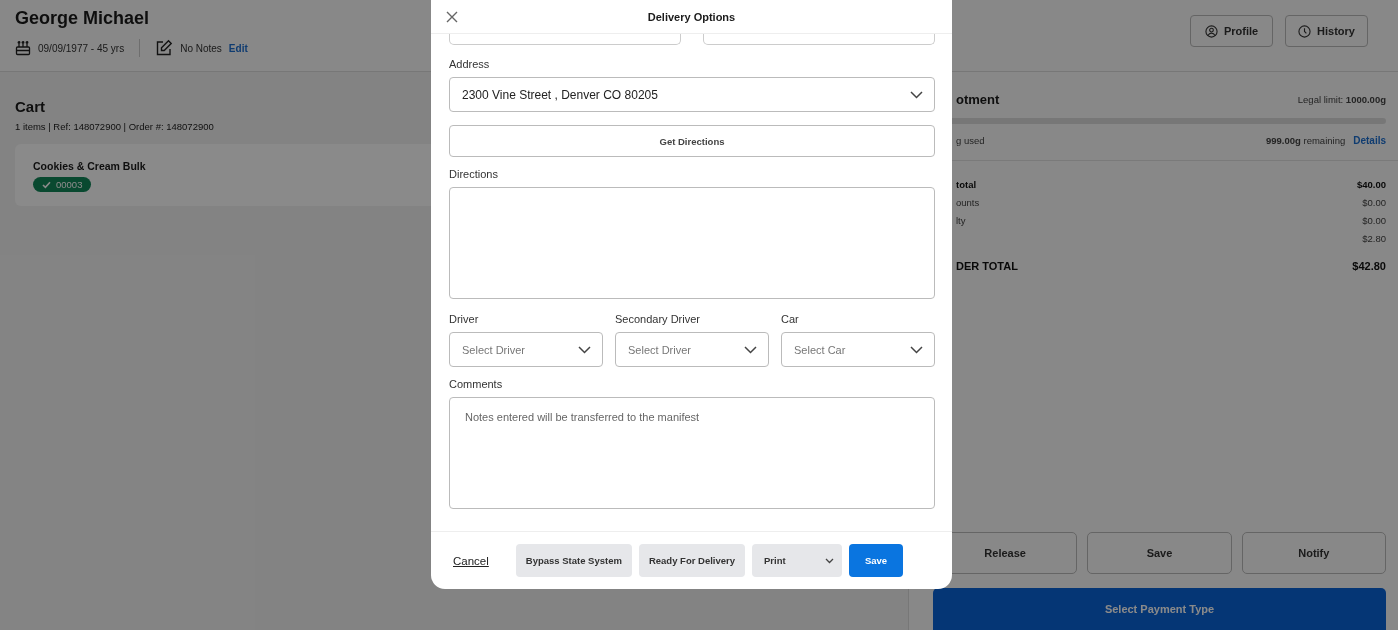  I want to click on get-directions-button: Get Directions, so click(692, 141).